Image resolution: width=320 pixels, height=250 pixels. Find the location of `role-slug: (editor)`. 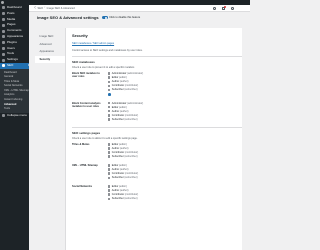

role-slug: (editor) is located at coordinates (122, 165).